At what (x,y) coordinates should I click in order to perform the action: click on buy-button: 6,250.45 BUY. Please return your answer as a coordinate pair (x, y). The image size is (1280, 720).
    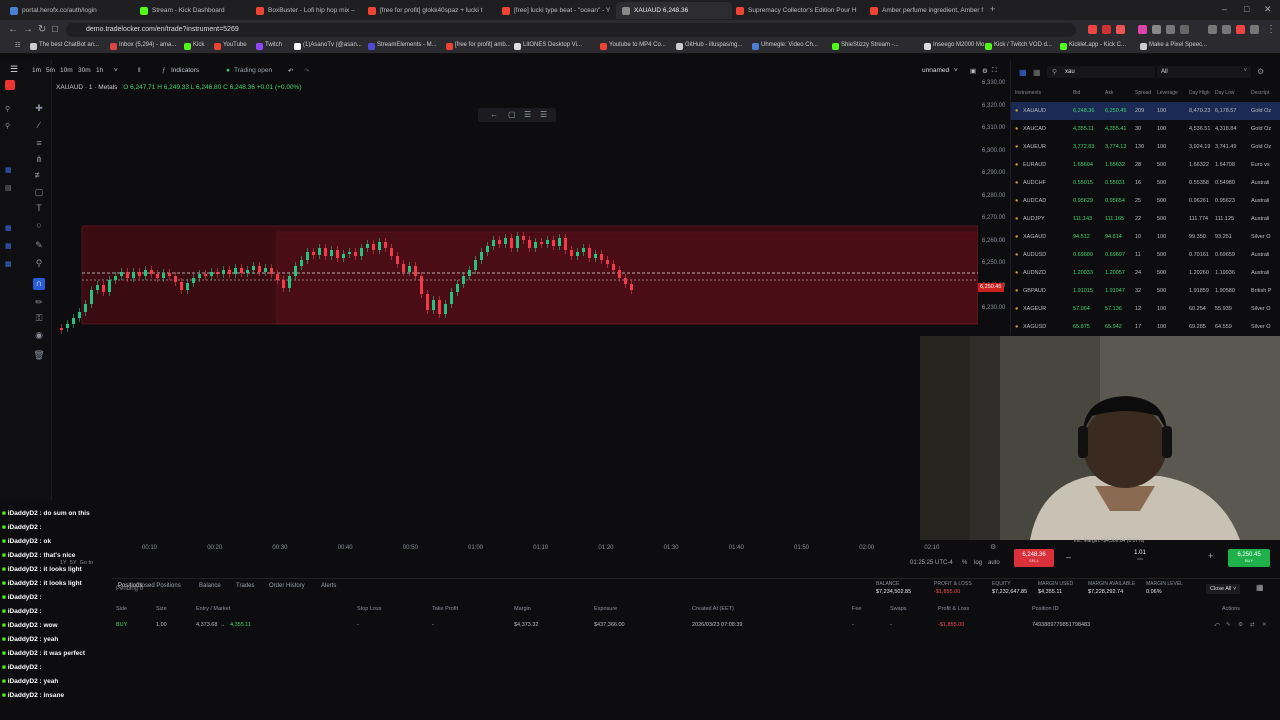
    Looking at the image, I should click on (1249, 558).